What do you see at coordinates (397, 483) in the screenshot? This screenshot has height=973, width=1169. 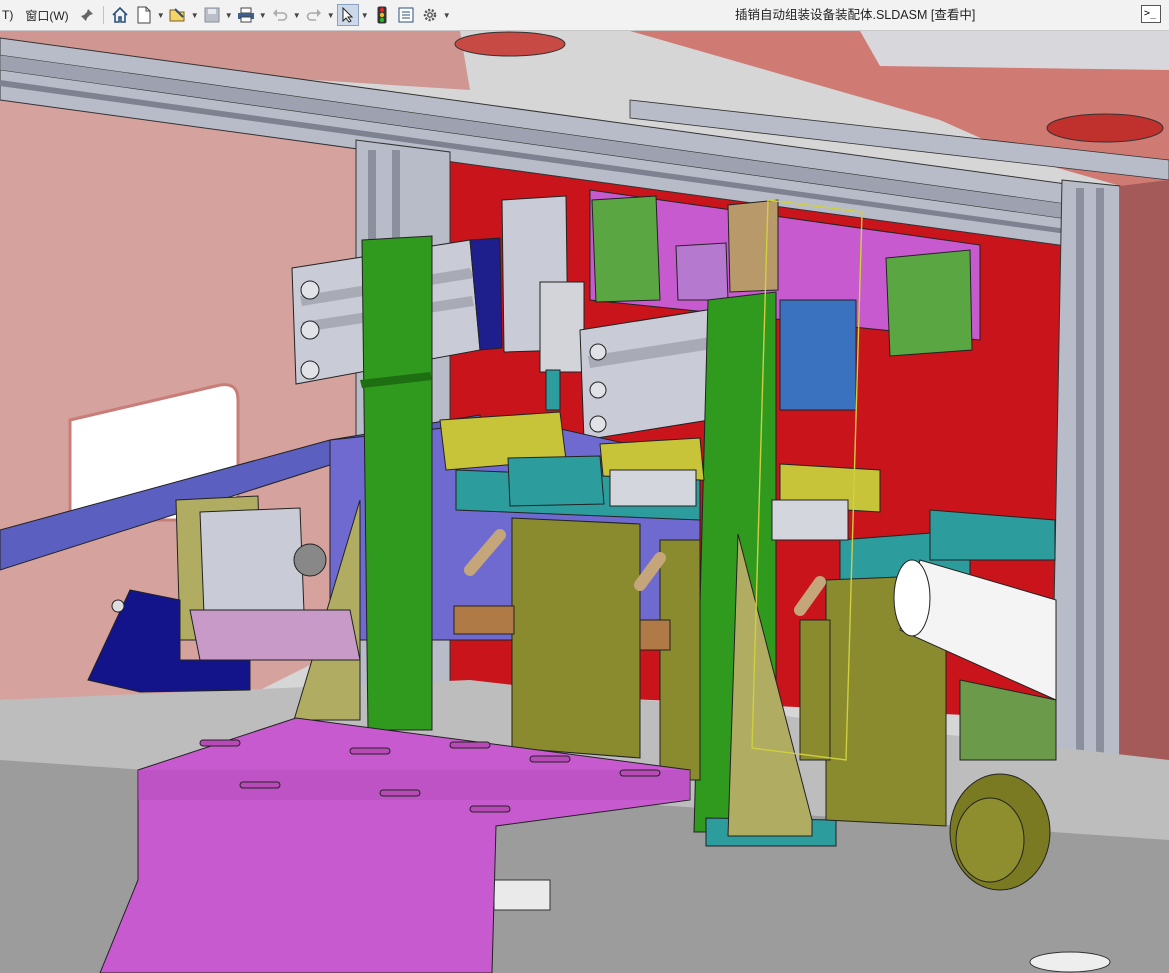 I see `green-upright-left` at bounding box center [397, 483].